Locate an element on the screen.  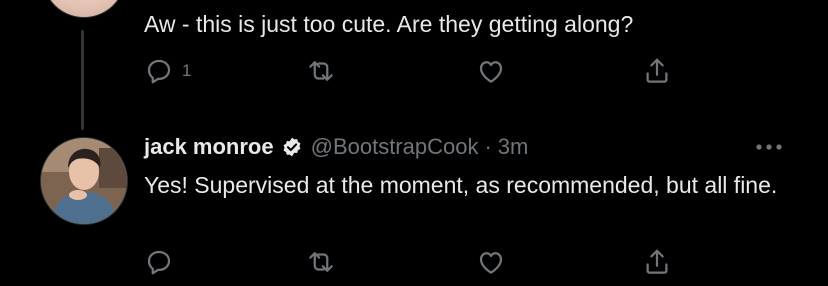
more-options-button is located at coordinates (769, 147).